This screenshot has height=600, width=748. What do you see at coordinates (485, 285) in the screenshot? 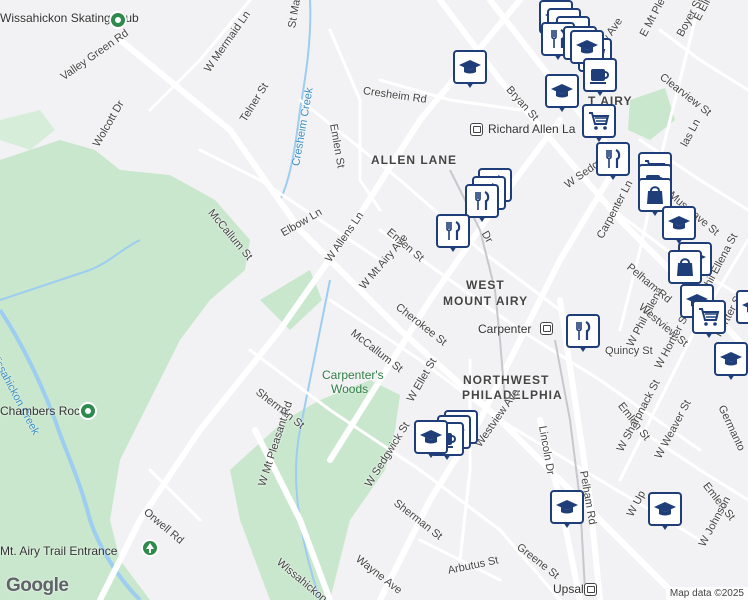
I see `neighborhood-label: WEST` at bounding box center [485, 285].